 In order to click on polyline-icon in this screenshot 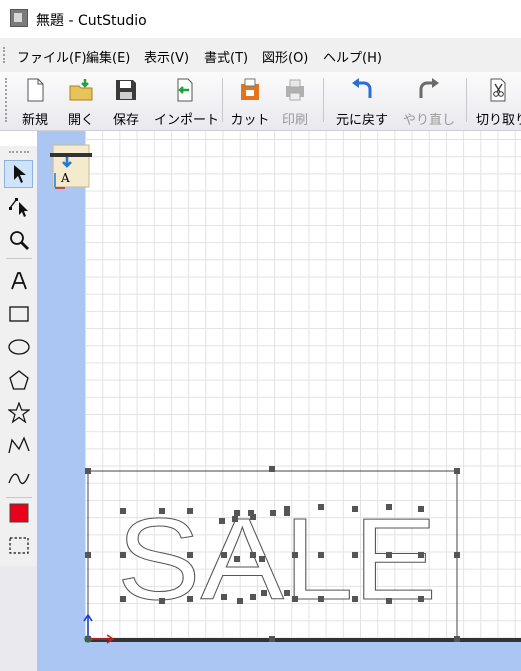, I will do `click(18, 445)`.